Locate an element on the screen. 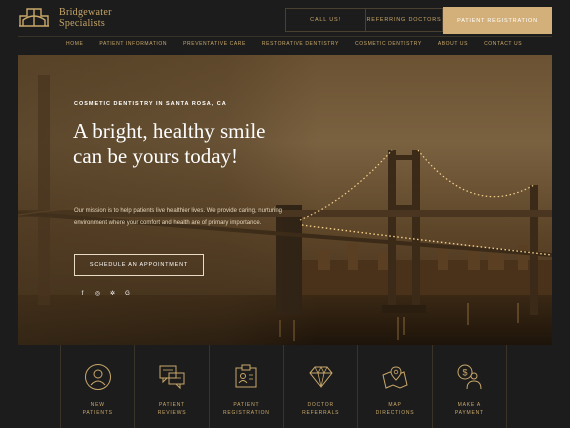 This screenshot has height=428, width=570. registration-form-icon is located at coordinates (246, 376).